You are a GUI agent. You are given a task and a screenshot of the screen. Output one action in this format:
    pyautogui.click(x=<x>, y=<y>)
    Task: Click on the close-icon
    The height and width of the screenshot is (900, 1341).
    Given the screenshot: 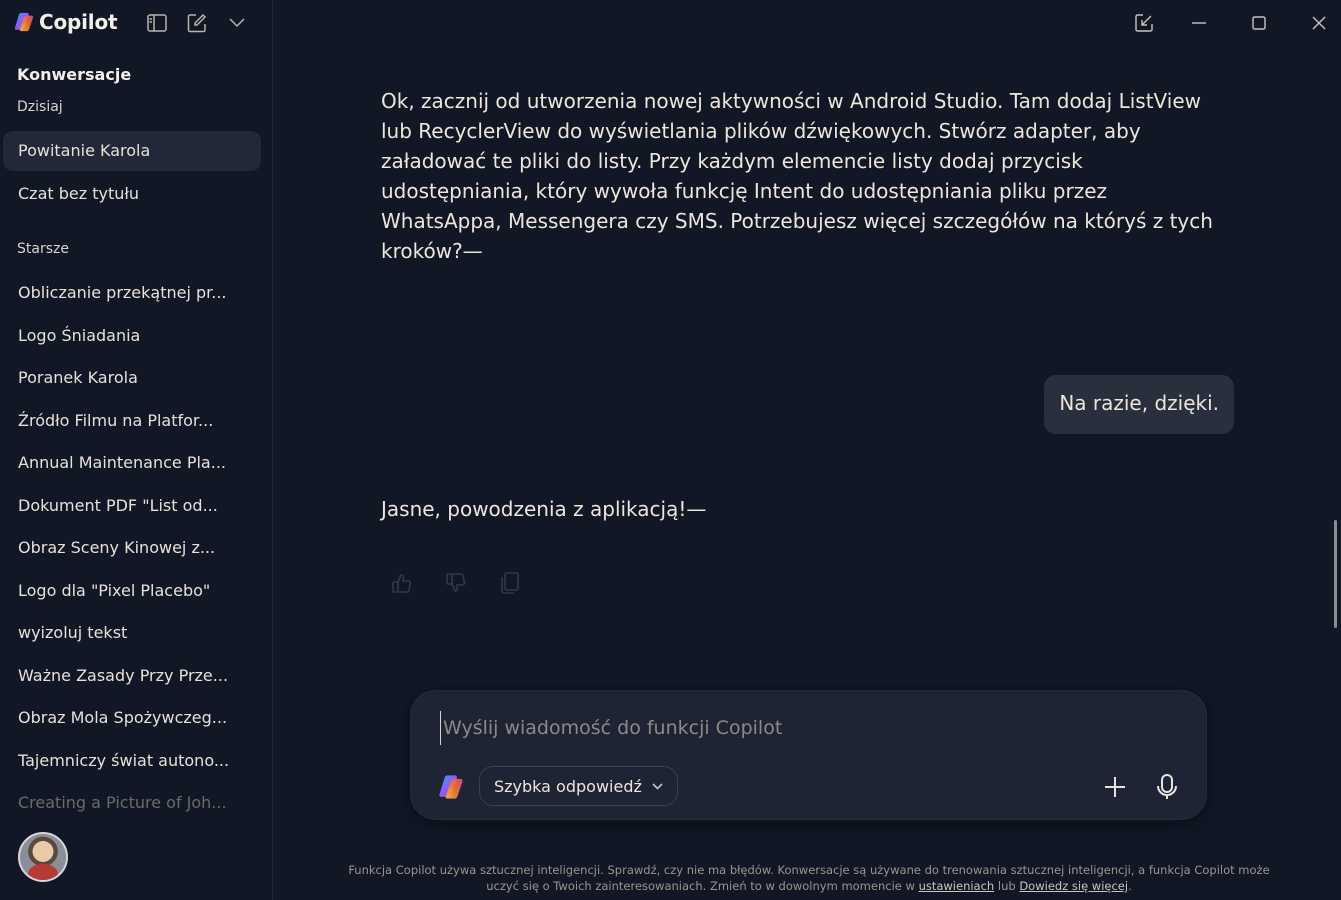 What is the action you would take?
    pyautogui.click(x=1319, y=23)
    